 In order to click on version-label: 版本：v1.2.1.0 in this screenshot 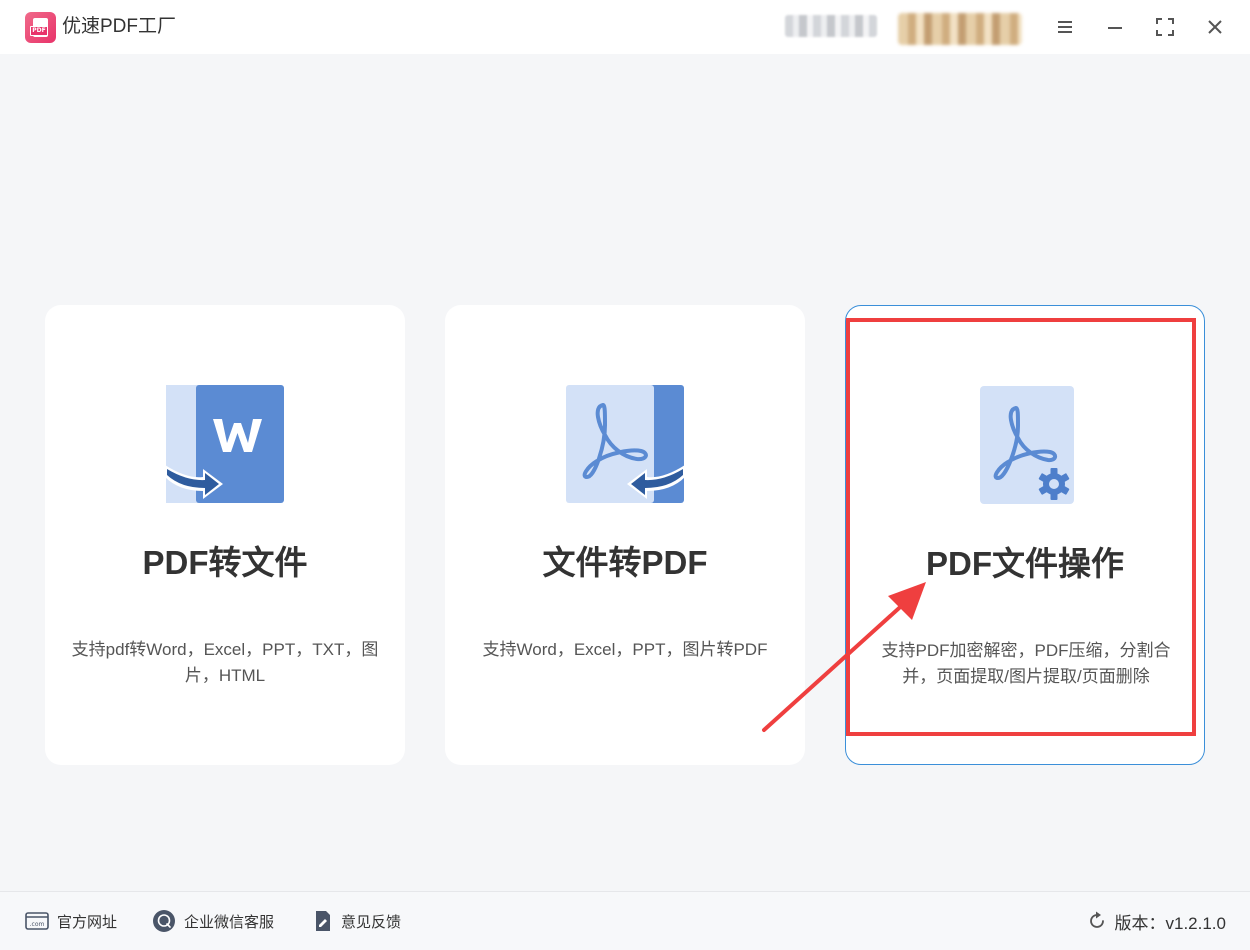, I will do `click(1170, 923)`.